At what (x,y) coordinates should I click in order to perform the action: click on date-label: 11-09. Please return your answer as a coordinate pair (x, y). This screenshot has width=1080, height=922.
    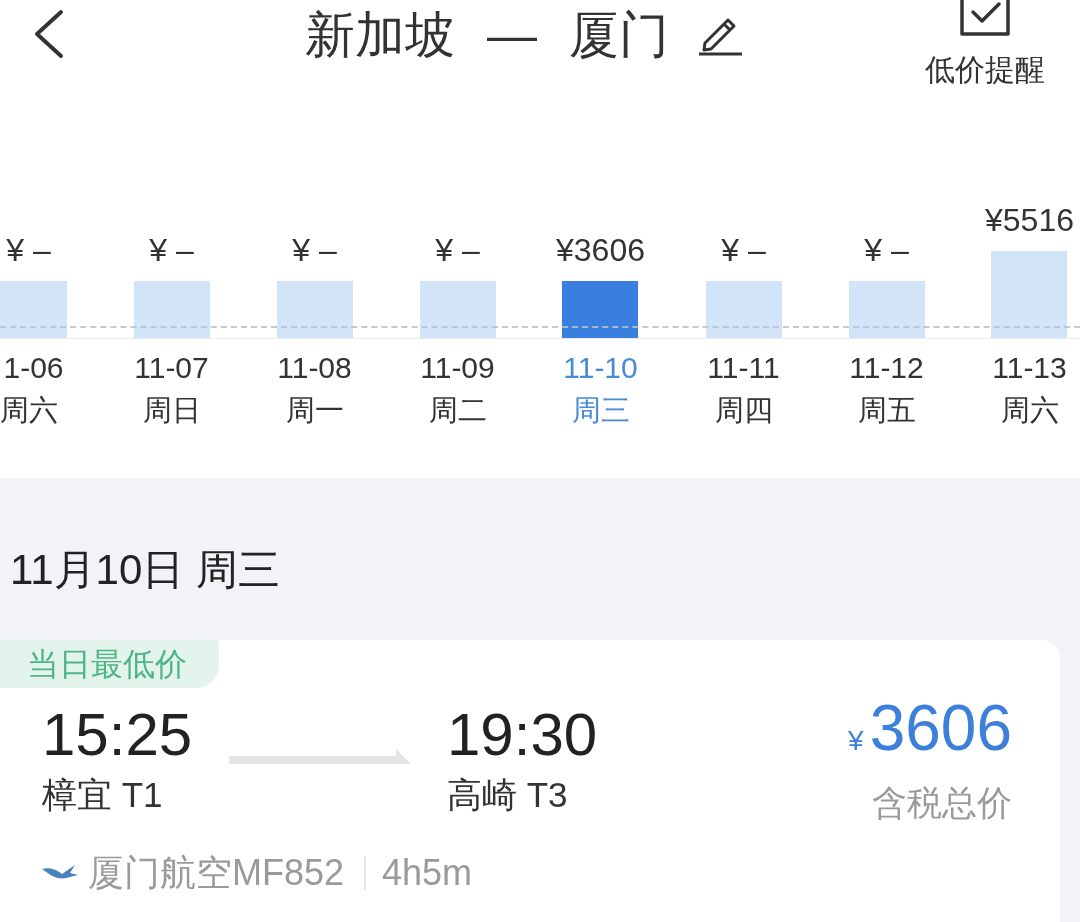
    Looking at the image, I should click on (457, 363).